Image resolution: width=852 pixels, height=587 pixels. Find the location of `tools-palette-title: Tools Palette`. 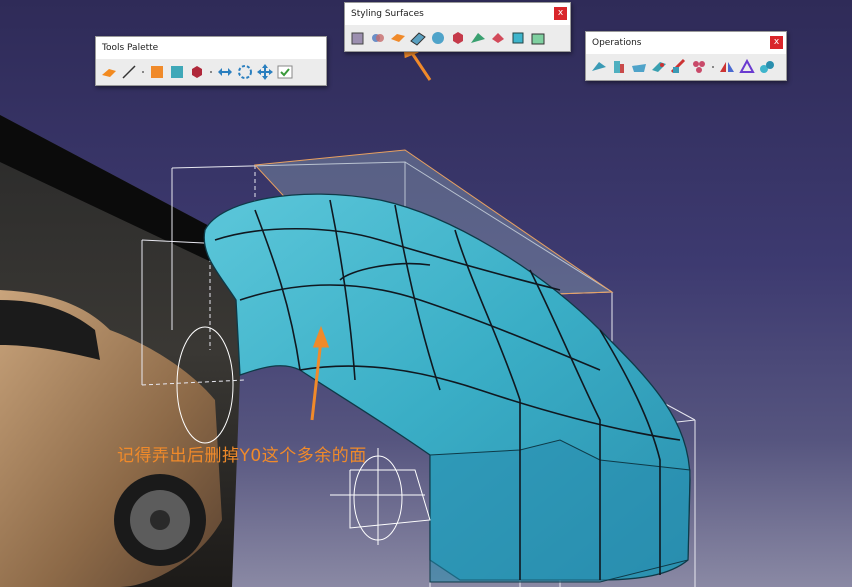

tools-palette-title: Tools Palette is located at coordinates (130, 48).